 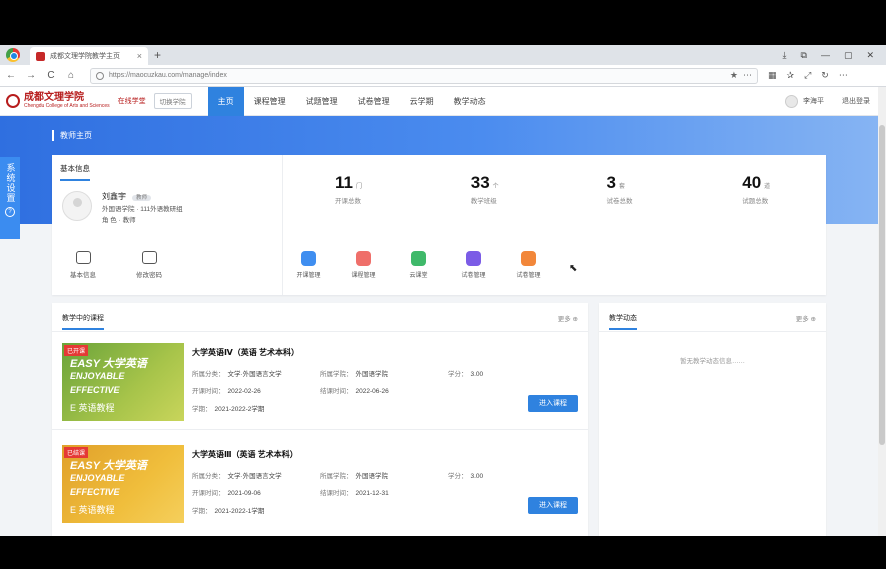 I want to click on stat-questions: 40 道 试题总数, so click(x=758, y=189).